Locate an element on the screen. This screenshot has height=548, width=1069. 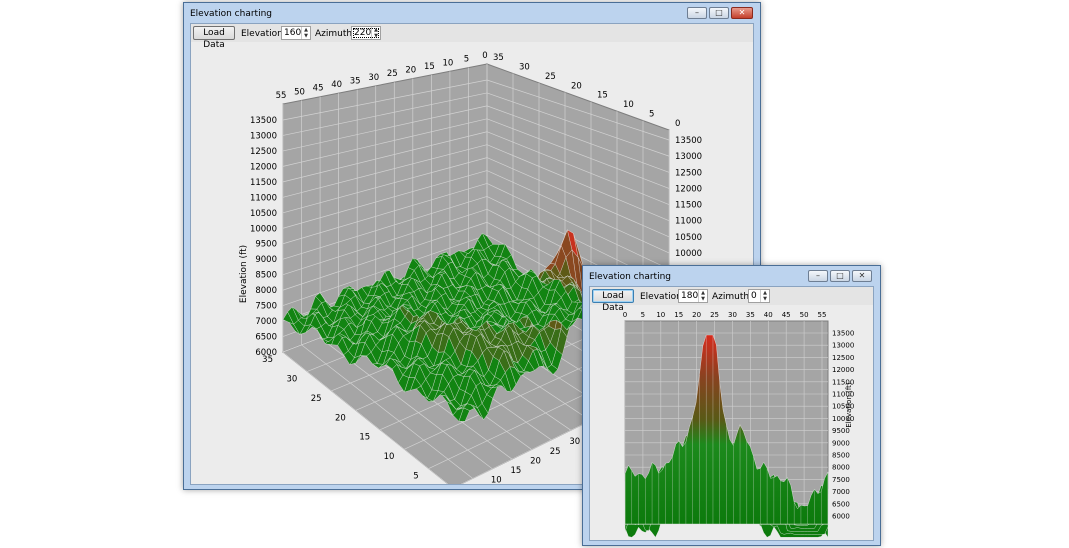
y-tick-front: 5 is located at coordinates (415, 477).